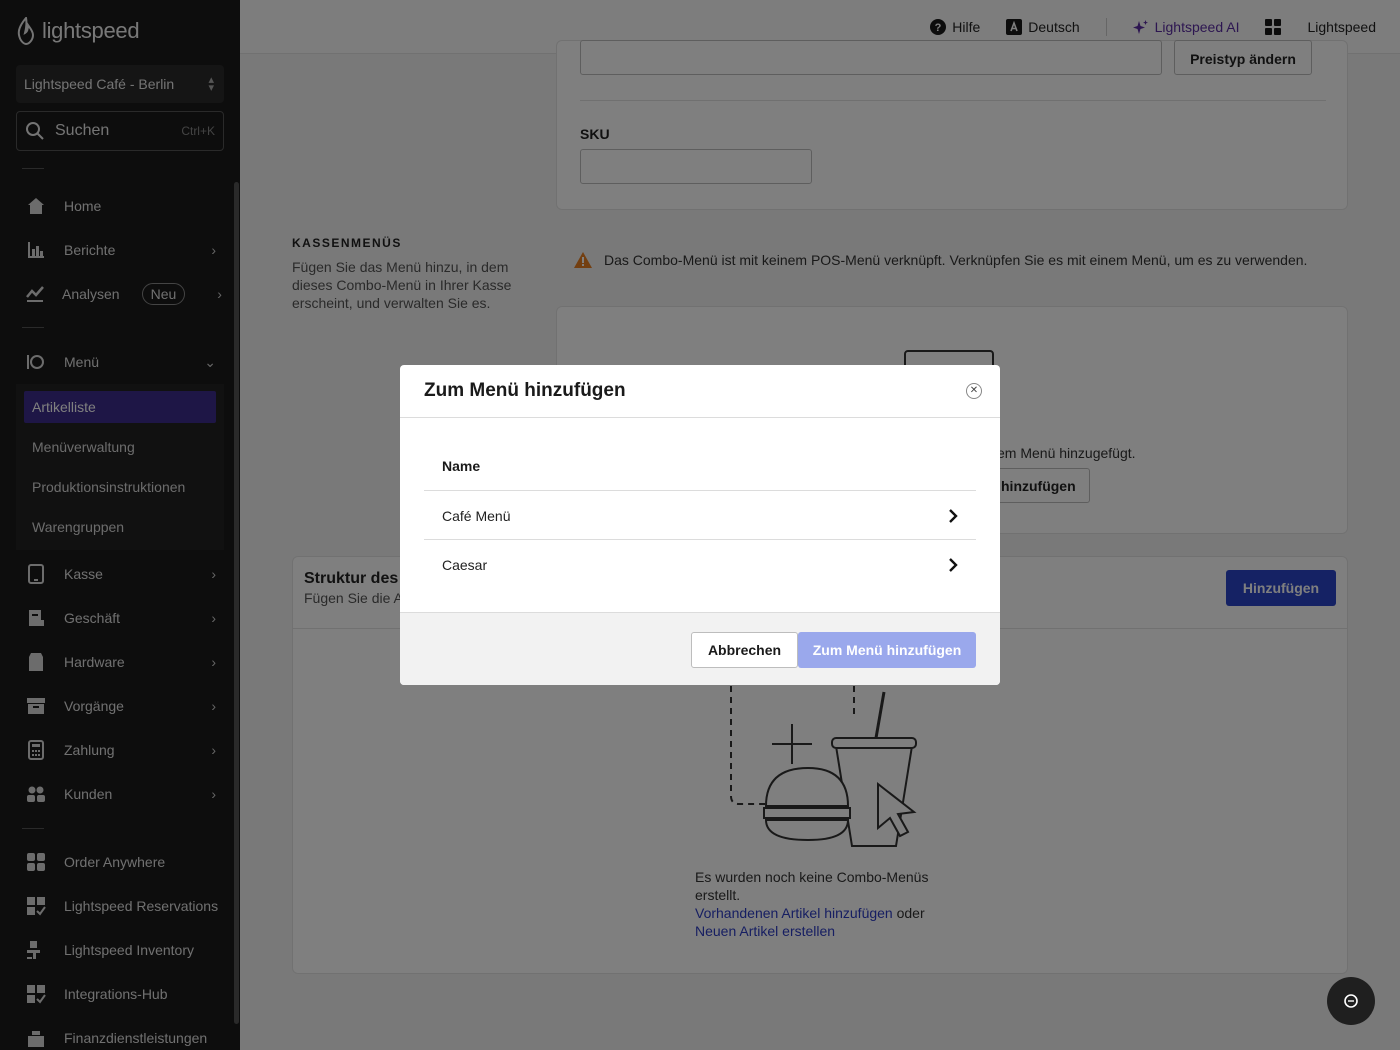  I want to click on add-to-menu-button: Zum Menü hinzufügen, so click(887, 650).